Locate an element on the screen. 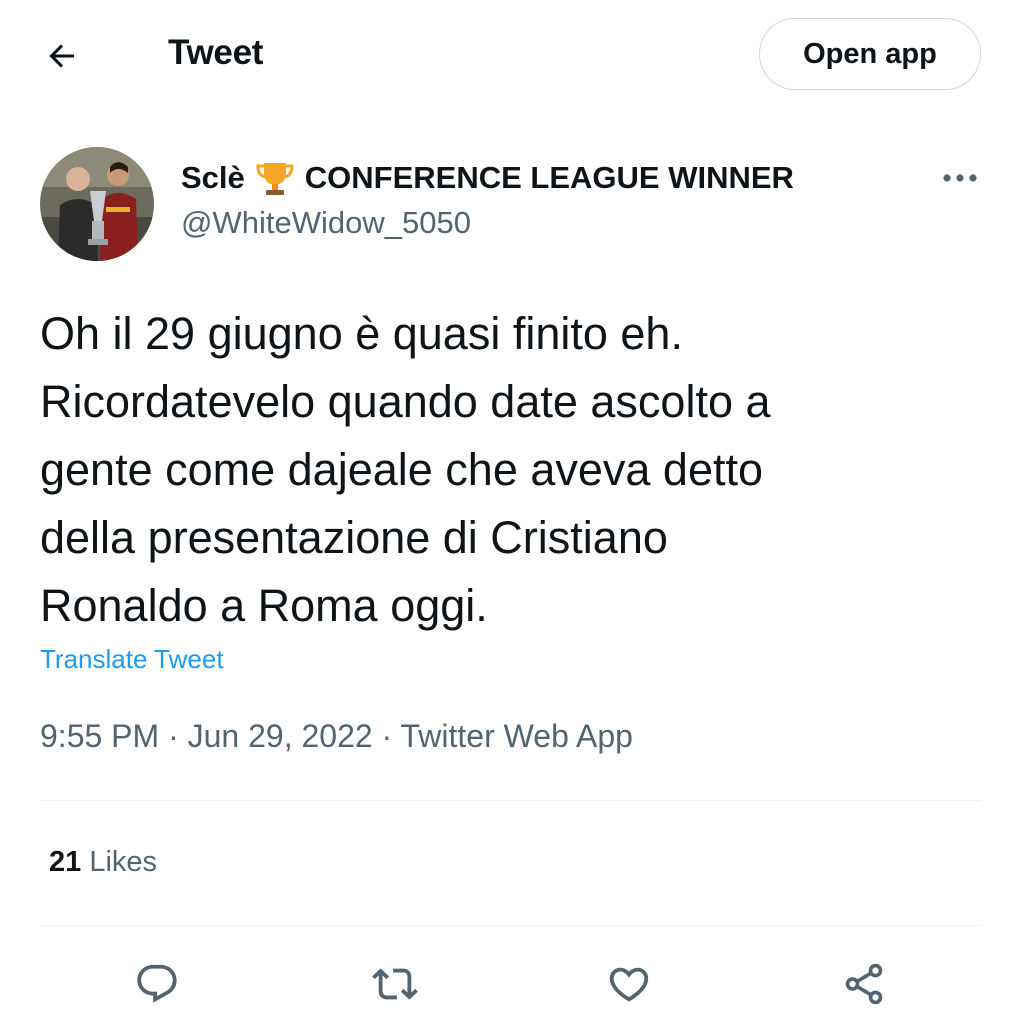 The height and width of the screenshot is (1024, 1019). tweet-metadata: 9:55 PM · Jun 29, 2022 · Twitter Web App is located at coordinates (336, 736).